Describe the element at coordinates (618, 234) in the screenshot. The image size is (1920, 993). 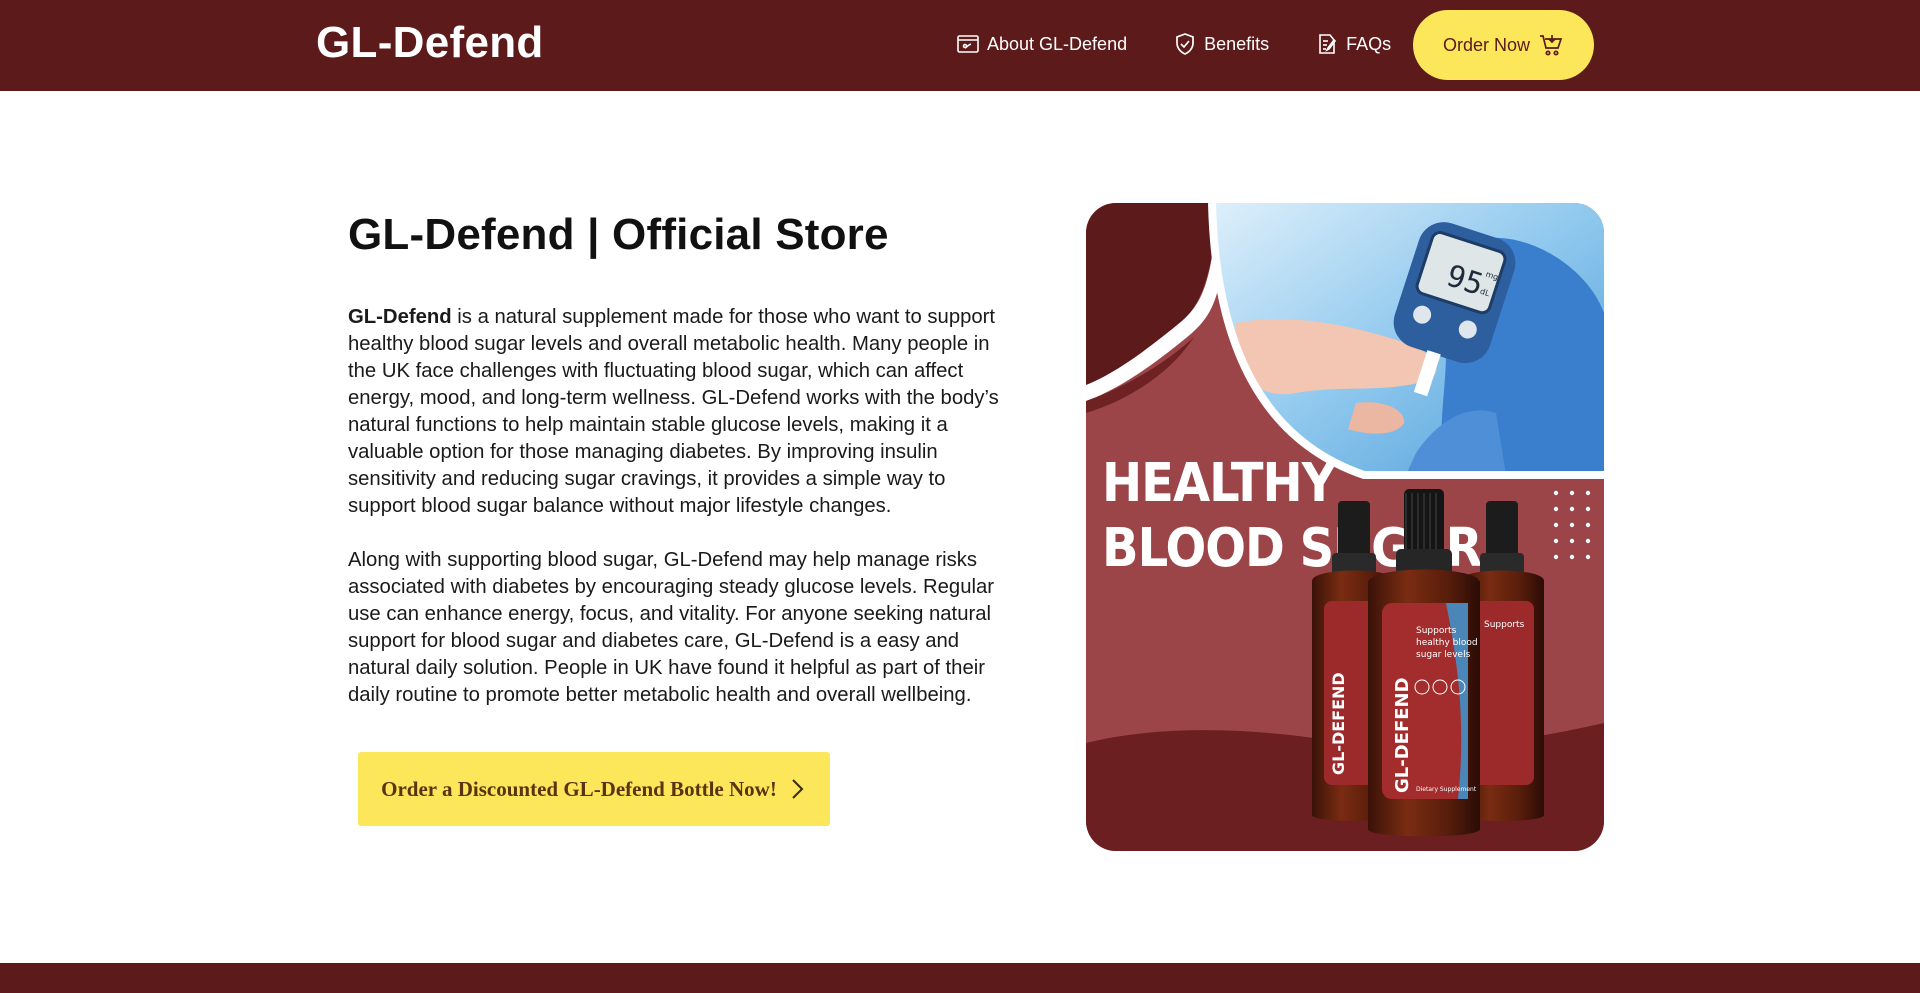
I see `page-title: GL-Defend | Official Store` at that location.